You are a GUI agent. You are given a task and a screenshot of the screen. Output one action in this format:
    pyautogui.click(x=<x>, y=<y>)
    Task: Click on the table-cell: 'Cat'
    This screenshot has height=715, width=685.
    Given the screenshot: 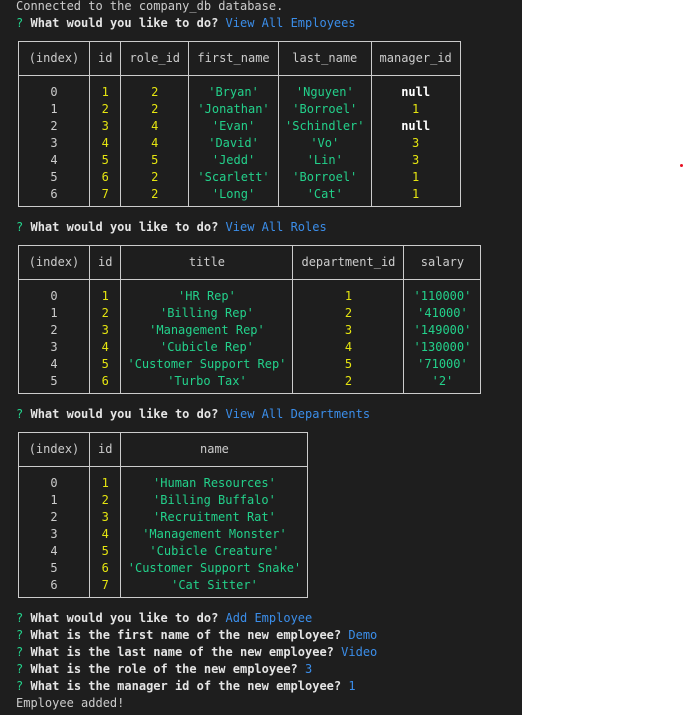 What is the action you would take?
    pyautogui.click(x=325, y=196)
    